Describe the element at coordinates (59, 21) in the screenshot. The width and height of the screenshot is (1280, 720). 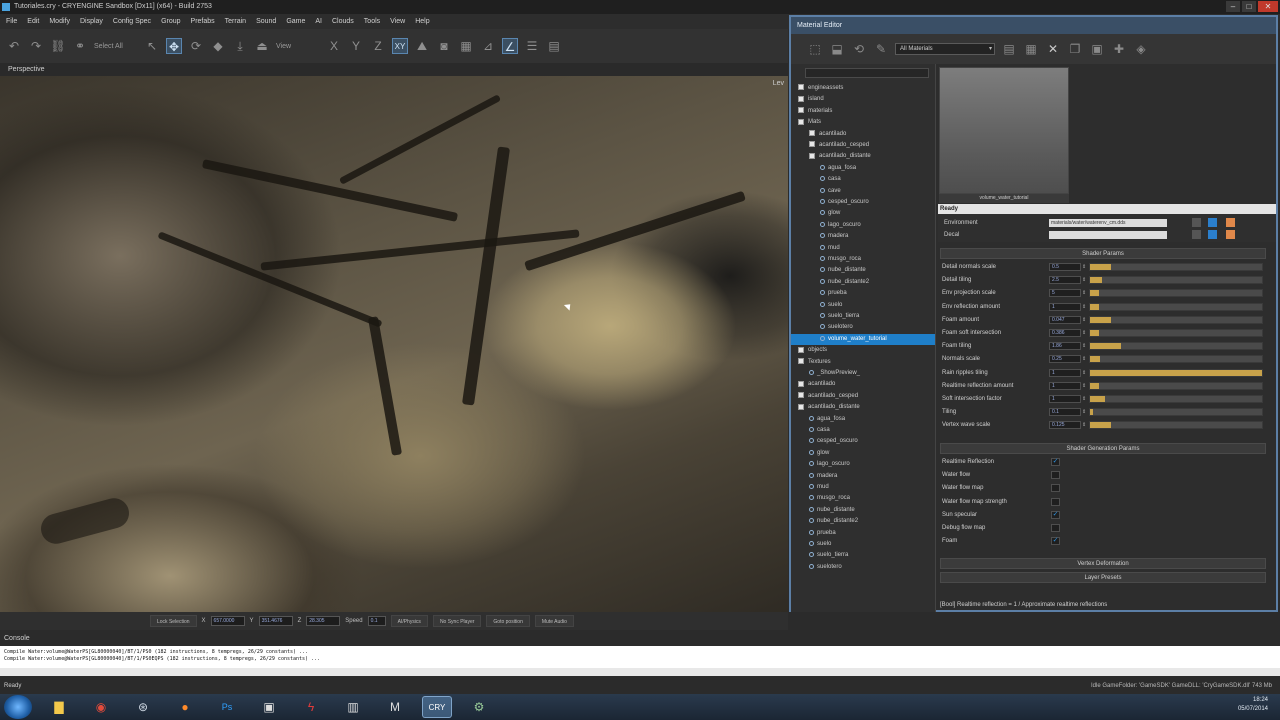
I see `menu-item-modify: Modify` at that location.